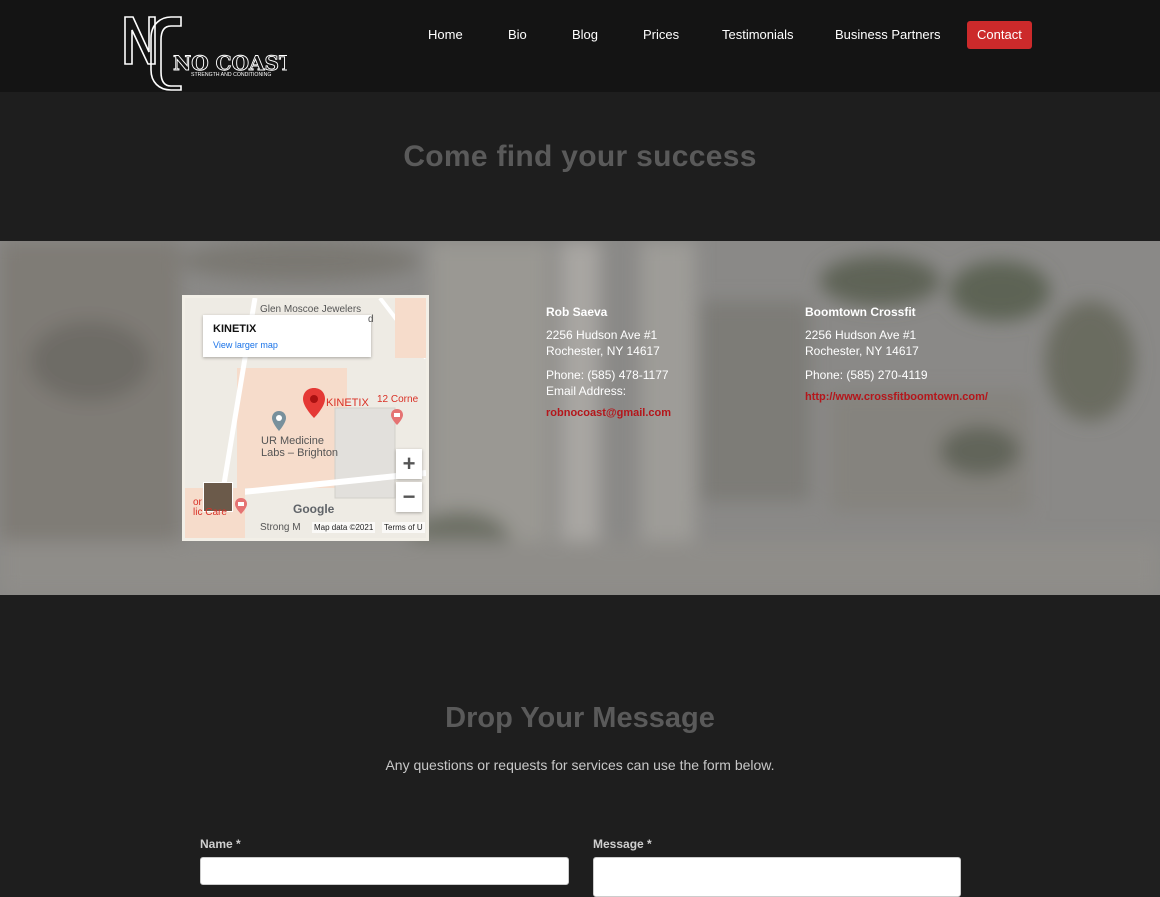 The width and height of the screenshot is (1160, 897). What do you see at coordinates (661, 35) in the screenshot?
I see `nav-prices: Prices` at bounding box center [661, 35].